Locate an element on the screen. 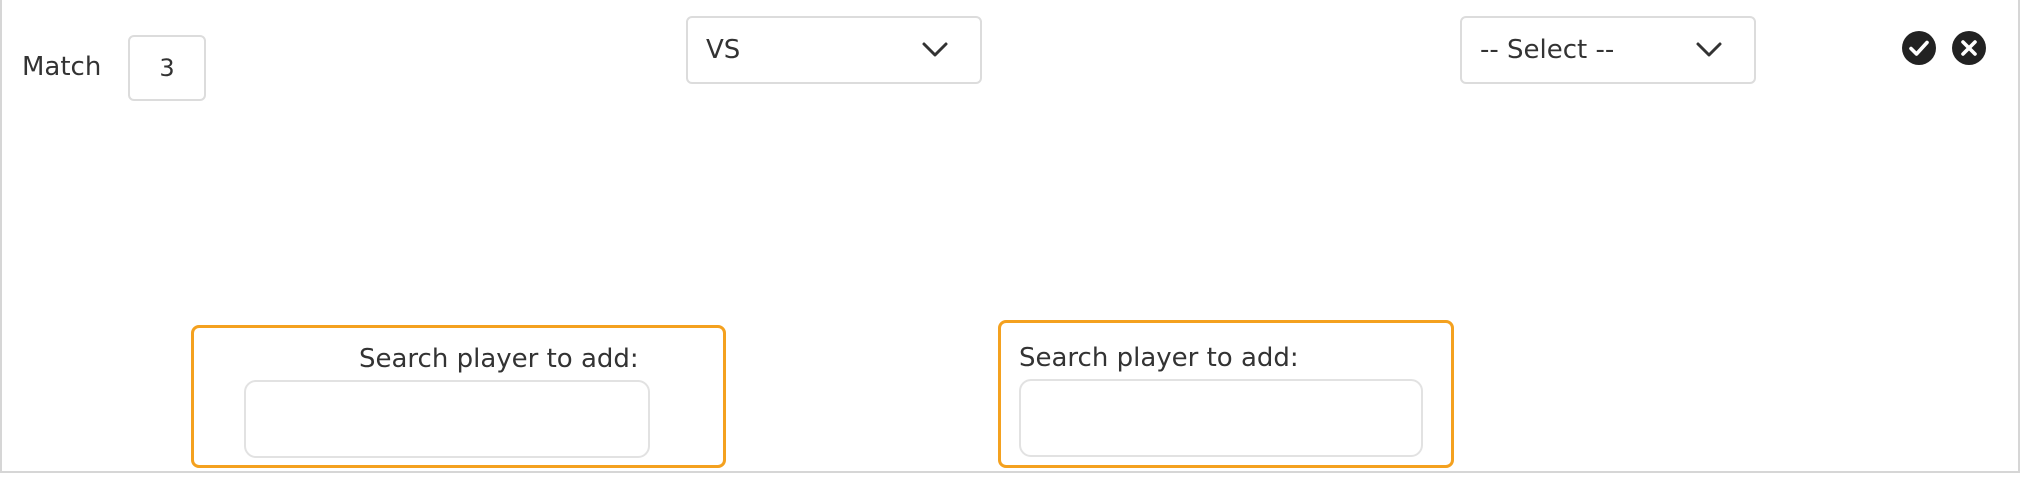 Image resolution: width=2023 pixels, height=478 pixels. team-select-value: -- Select -- is located at coordinates (1547, 50).